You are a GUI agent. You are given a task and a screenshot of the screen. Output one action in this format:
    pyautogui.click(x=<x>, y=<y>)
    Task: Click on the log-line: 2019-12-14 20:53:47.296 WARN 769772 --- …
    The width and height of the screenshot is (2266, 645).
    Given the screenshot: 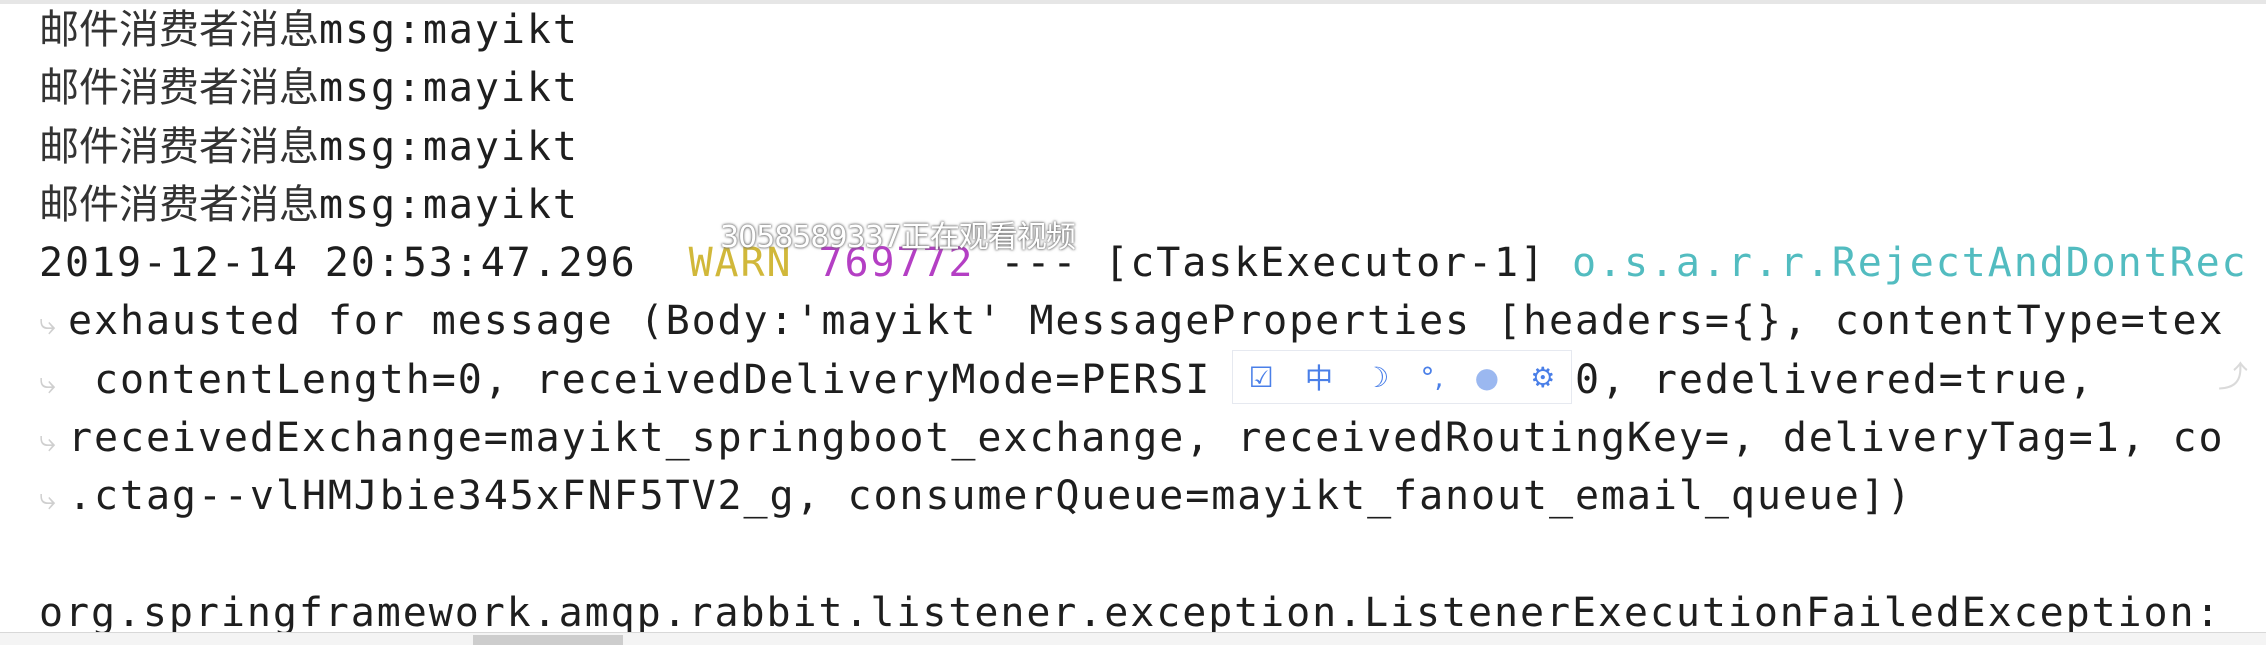 What is the action you would take?
    pyautogui.click(x=1152, y=263)
    